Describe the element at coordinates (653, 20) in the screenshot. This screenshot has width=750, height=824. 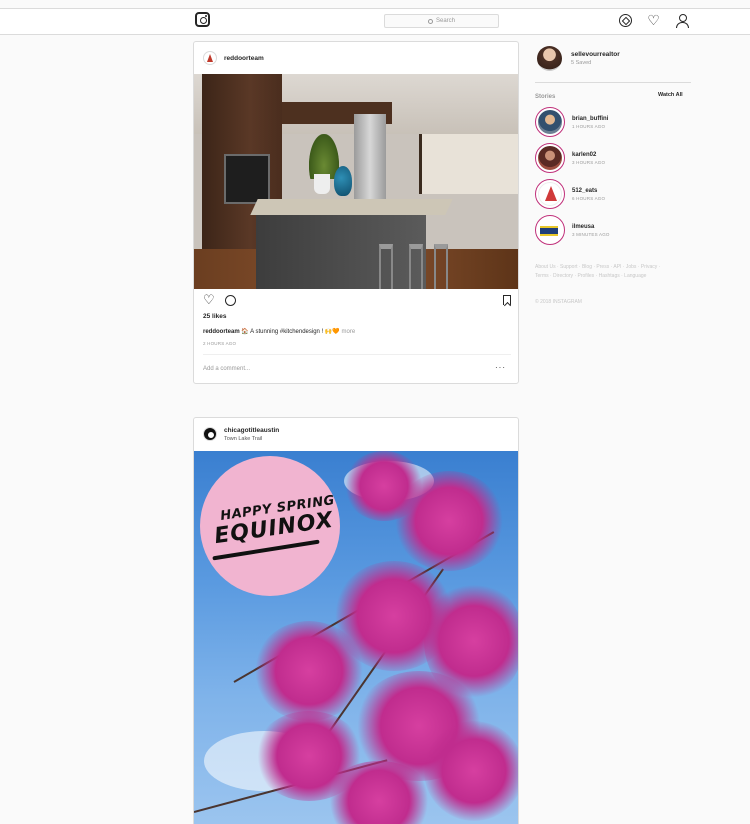
I see `heart-icon: ♡` at that location.